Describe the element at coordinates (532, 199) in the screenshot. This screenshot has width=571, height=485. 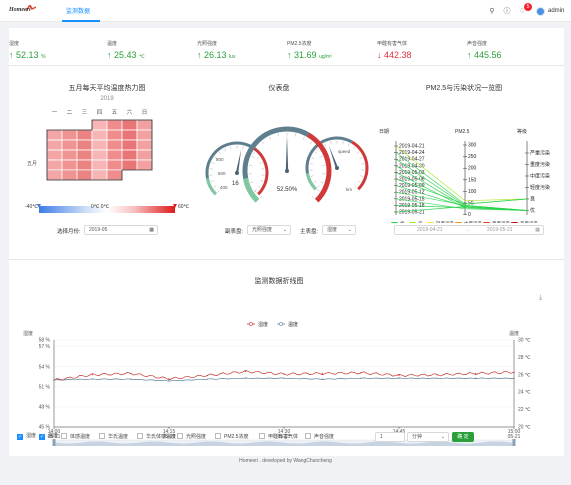
I see `level-tick: 良` at that location.